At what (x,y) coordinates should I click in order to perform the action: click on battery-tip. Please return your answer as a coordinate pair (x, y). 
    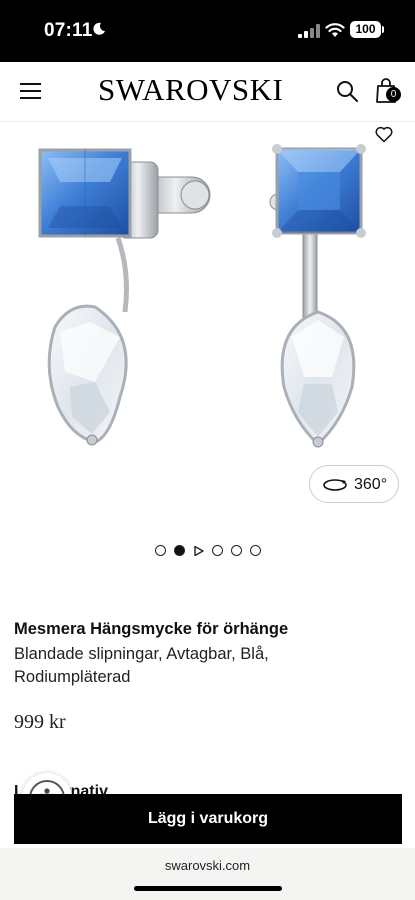
    Looking at the image, I should click on (383, 29).